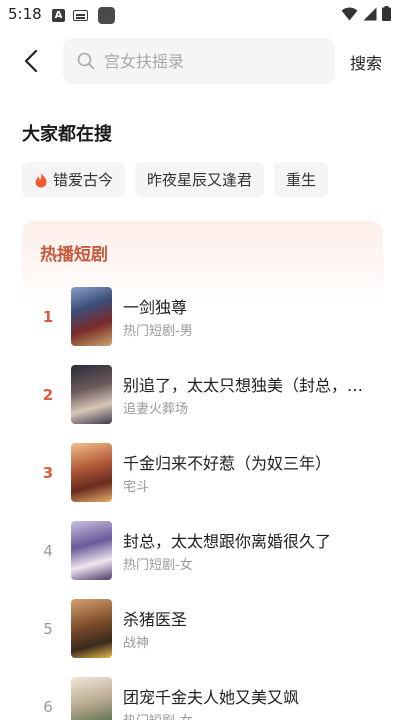 The width and height of the screenshot is (405, 720). I want to click on drama-title: 封总，太太想跟你离婚很久了, so click(227, 541).